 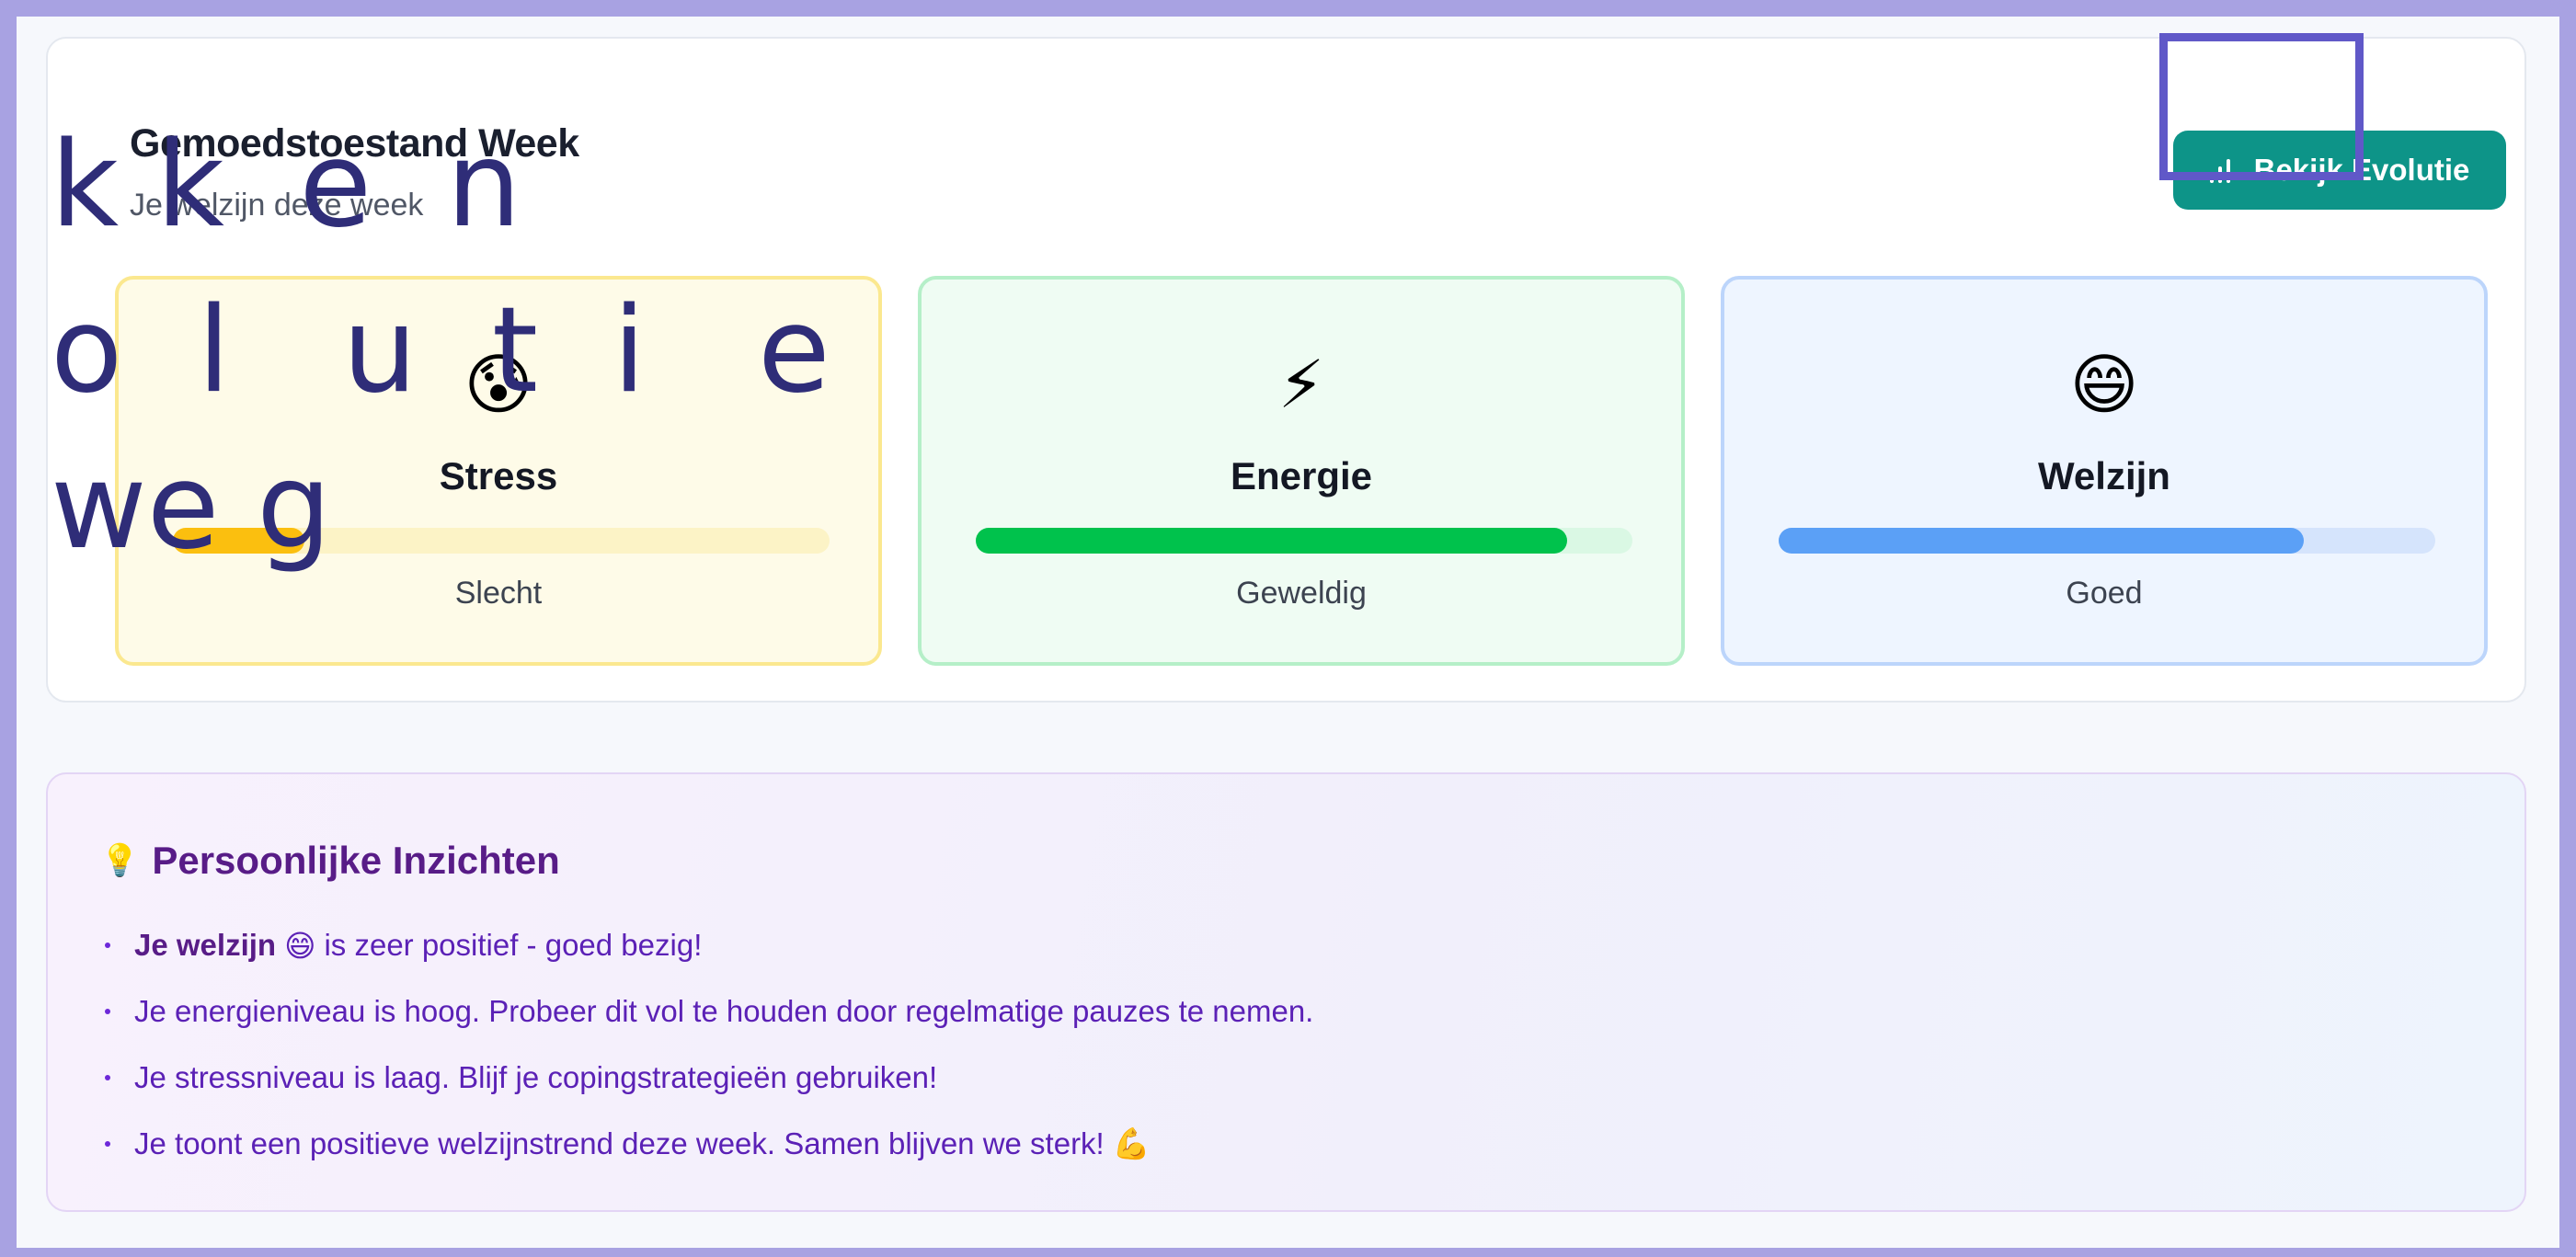 I want to click on bar-chart-icon, so click(x=2222, y=170).